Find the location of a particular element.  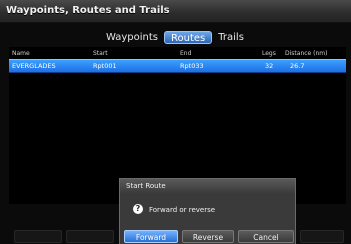

background-button-right is located at coordinates (322, 236).